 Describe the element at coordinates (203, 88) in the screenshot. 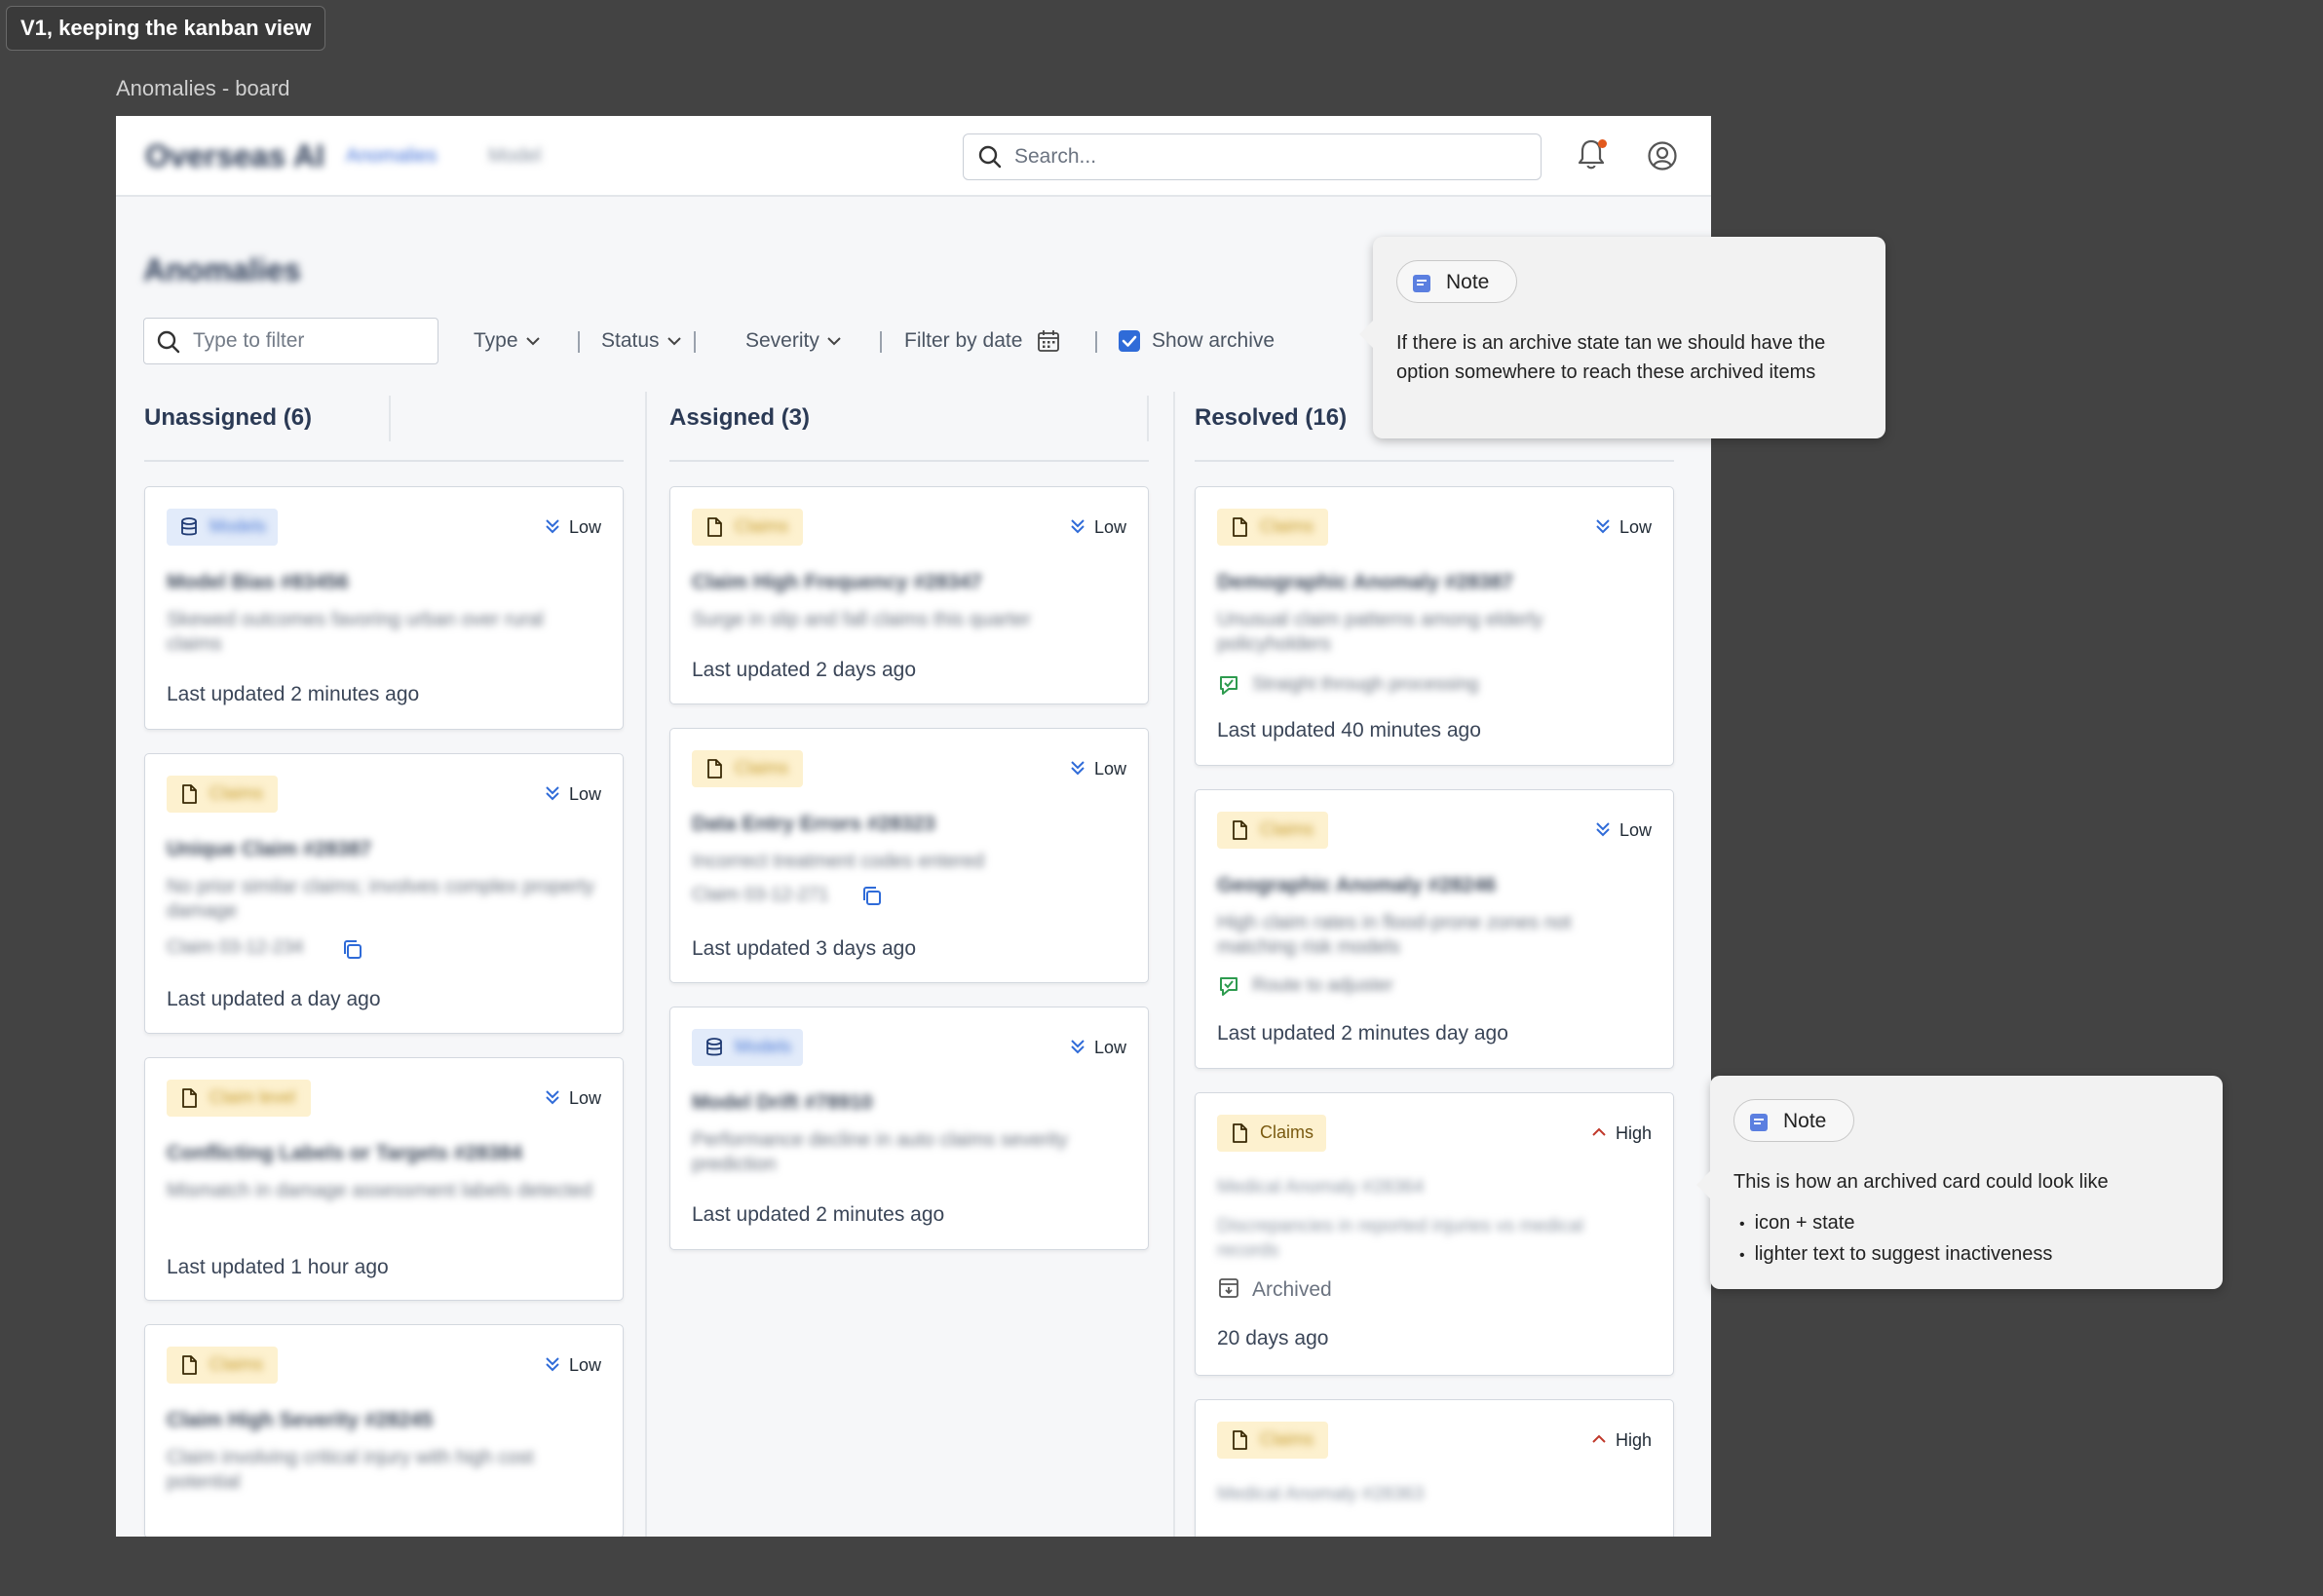

I see `frame-label: Anomalies - board` at that location.